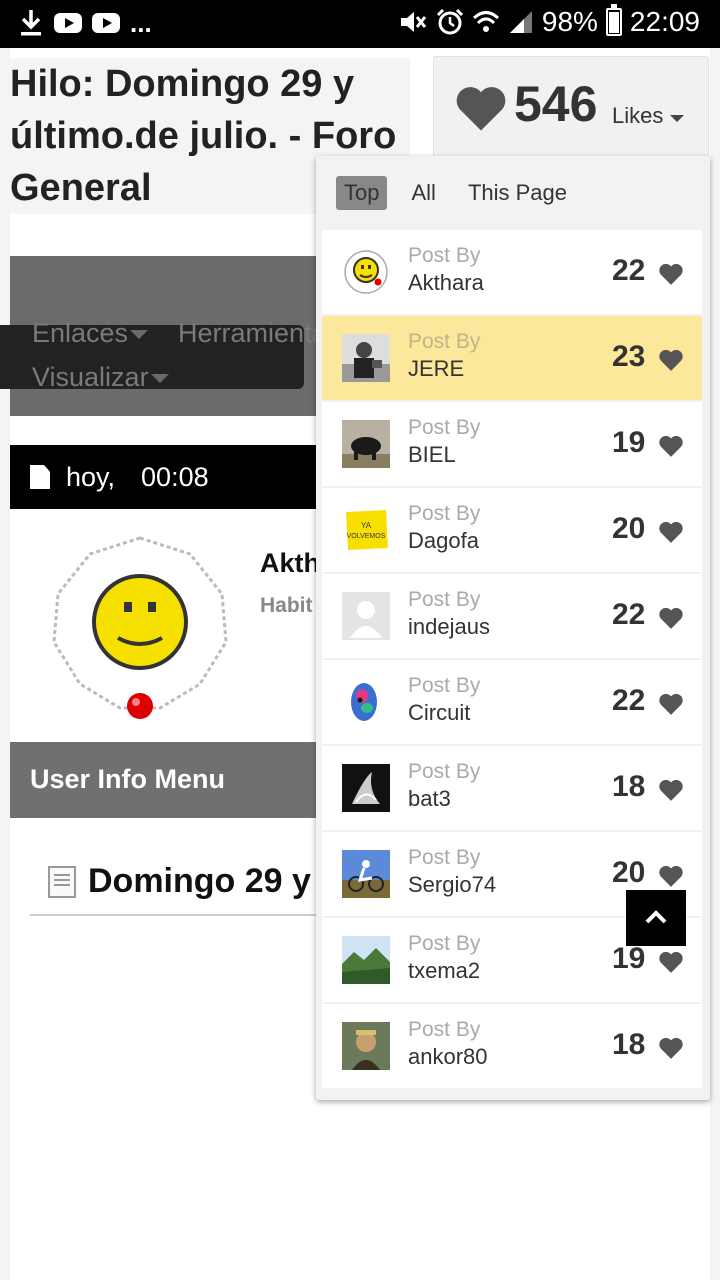  Describe the element at coordinates (613, 20) in the screenshot. I see `battery-icon` at that location.